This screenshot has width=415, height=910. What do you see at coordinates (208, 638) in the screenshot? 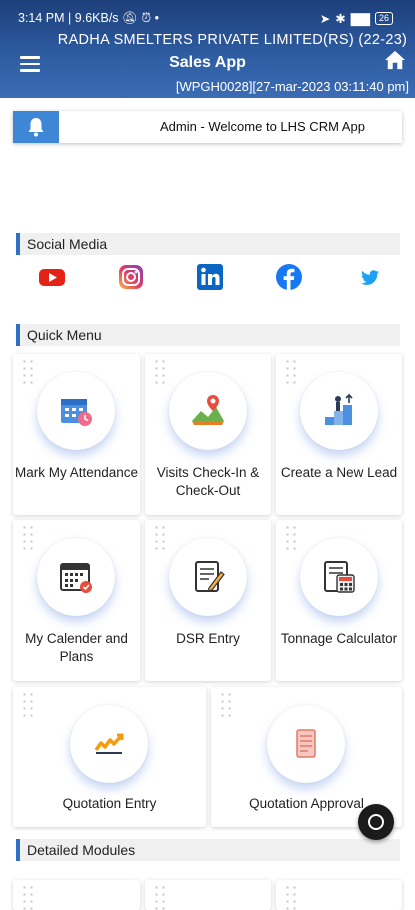
I see `tile-label: DSR Entry` at bounding box center [208, 638].